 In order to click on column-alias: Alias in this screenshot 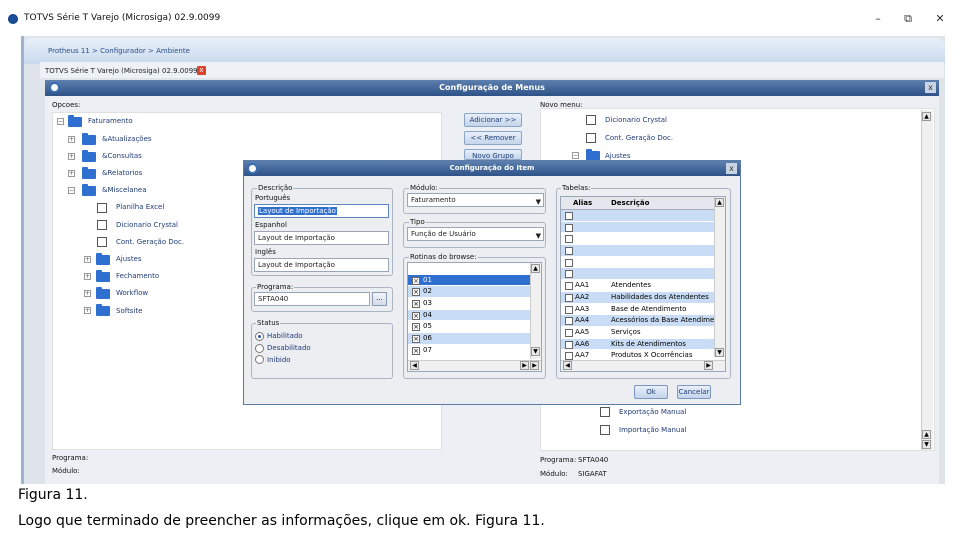, I will do `click(582, 203)`.